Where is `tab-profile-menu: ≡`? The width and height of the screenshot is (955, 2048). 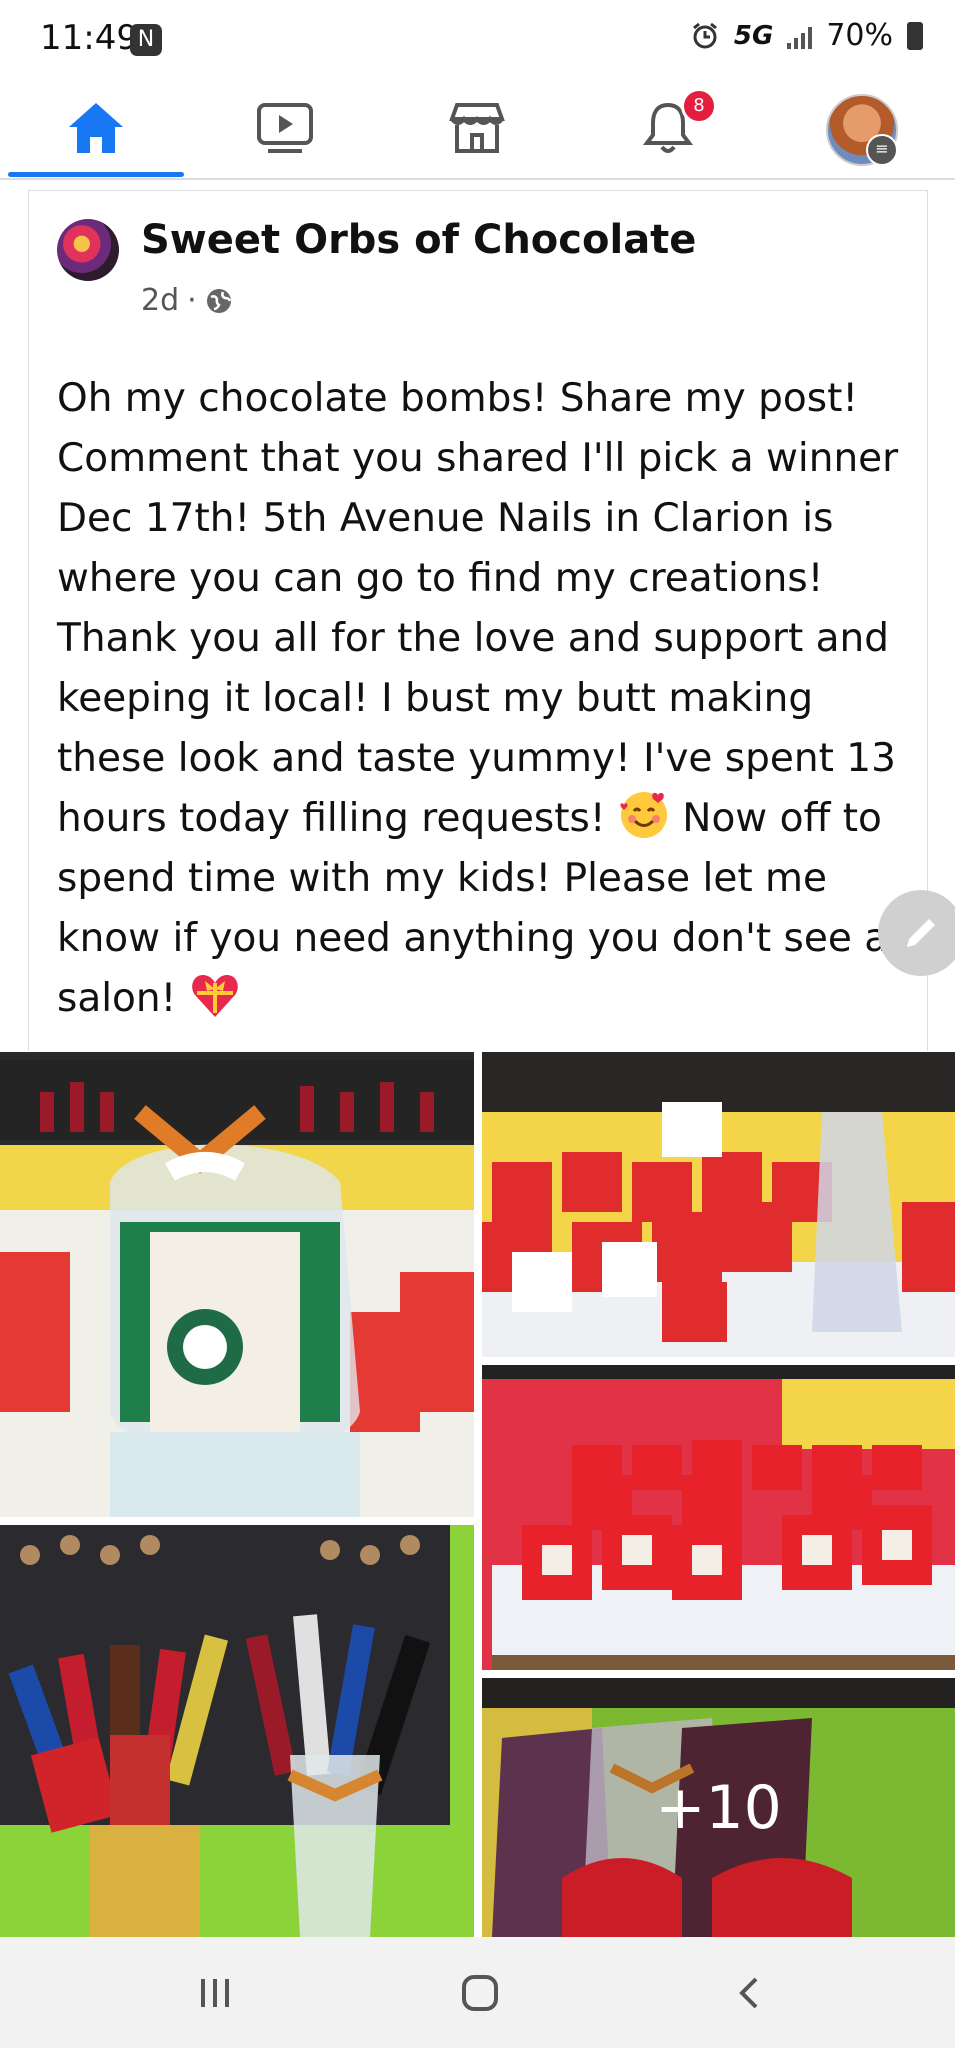 tab-profile-menu: ≡ is located at coordinates (860, 128).